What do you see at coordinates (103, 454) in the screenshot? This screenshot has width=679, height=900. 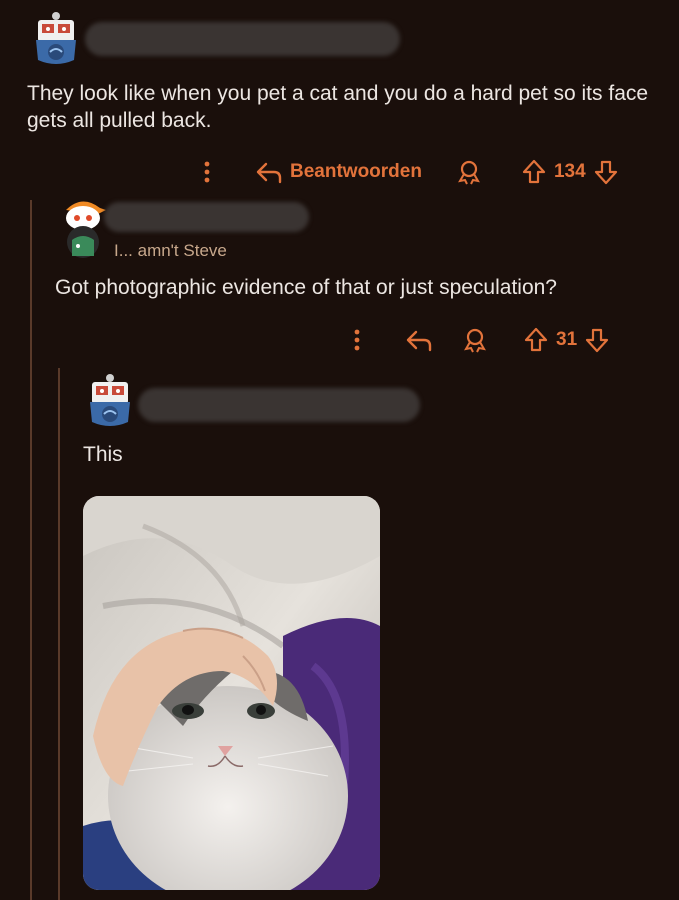 I see `comment-body: This` at bounding box center [103, 454].